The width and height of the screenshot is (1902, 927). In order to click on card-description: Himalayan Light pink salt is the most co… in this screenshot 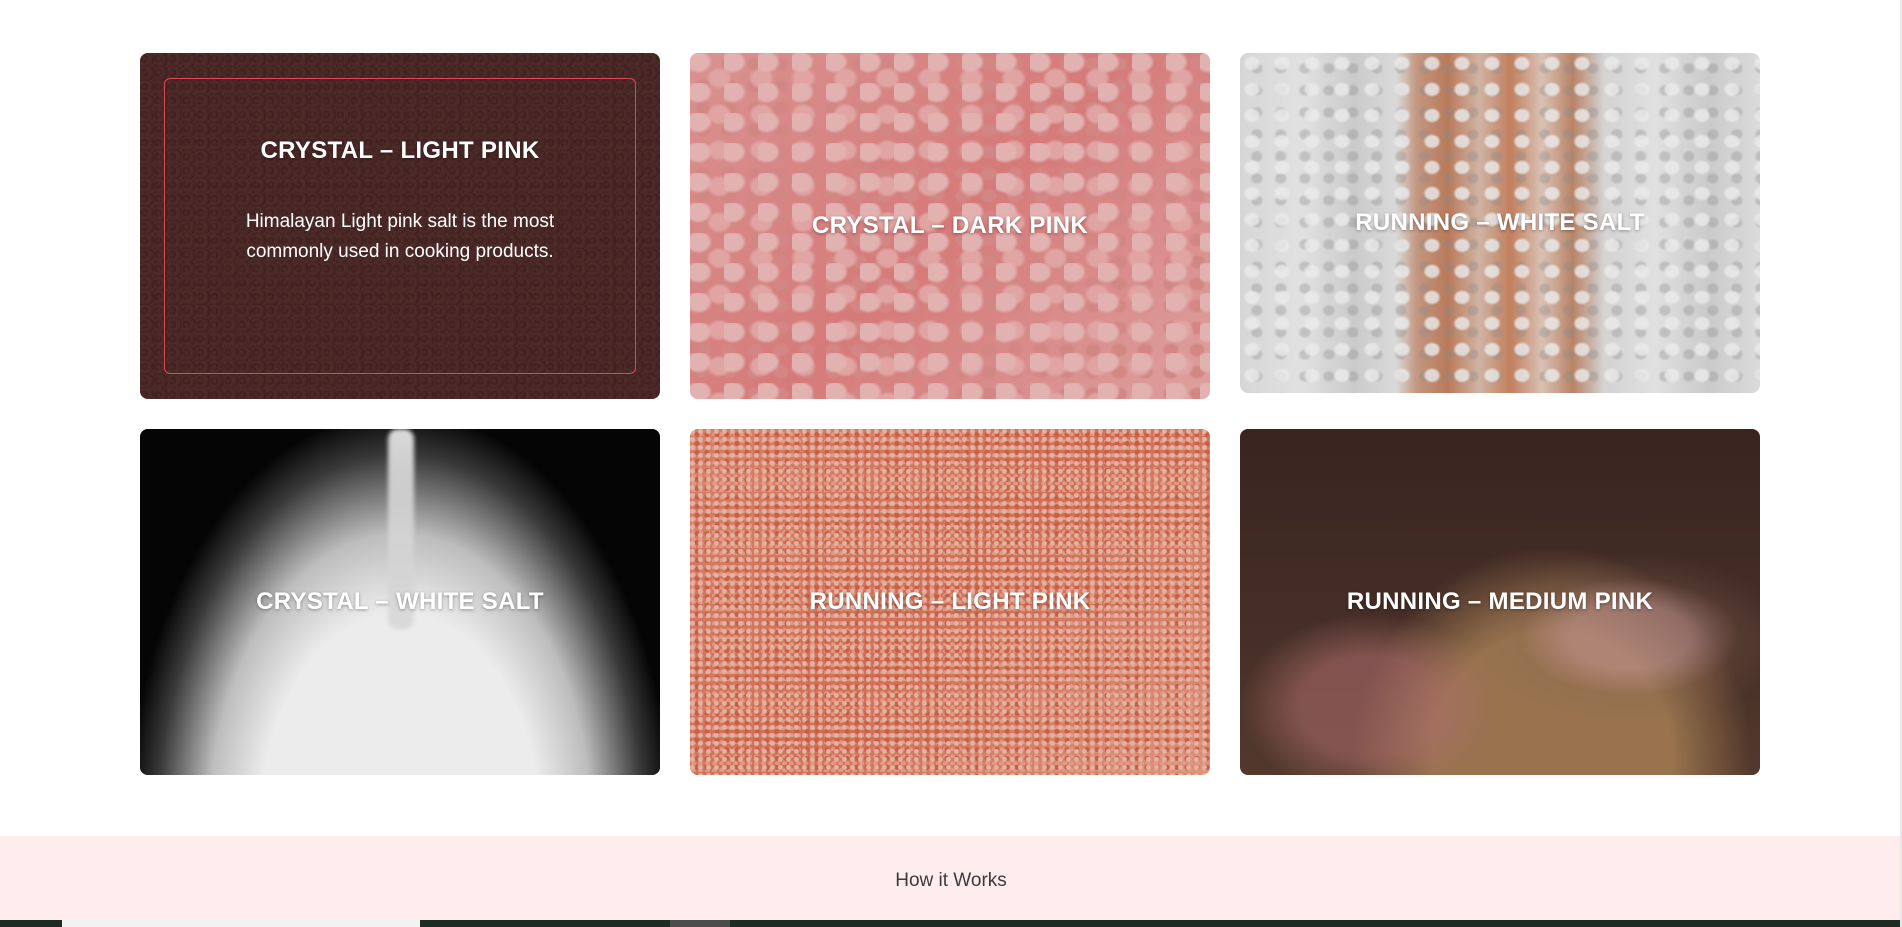, I will do `click(400, 236)`.